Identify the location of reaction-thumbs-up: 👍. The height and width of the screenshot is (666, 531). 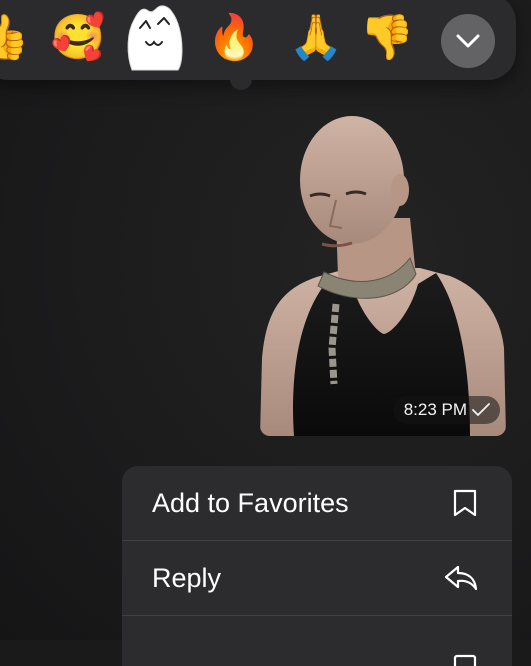
(15, 38).